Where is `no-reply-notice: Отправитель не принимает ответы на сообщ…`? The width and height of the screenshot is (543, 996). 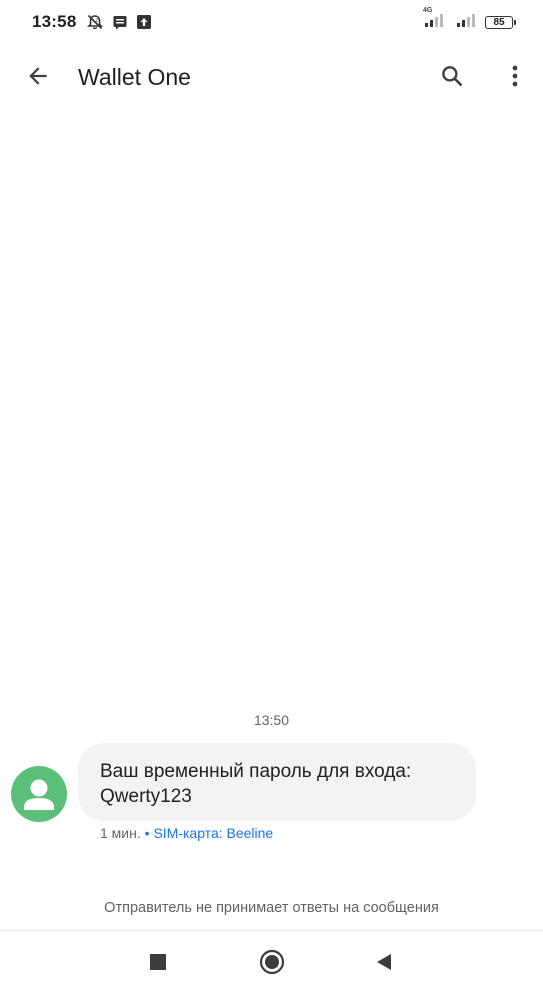 no-reply-notice: Отправитель не принимает ответы на сообщ… is located at coordinates (271, 908).